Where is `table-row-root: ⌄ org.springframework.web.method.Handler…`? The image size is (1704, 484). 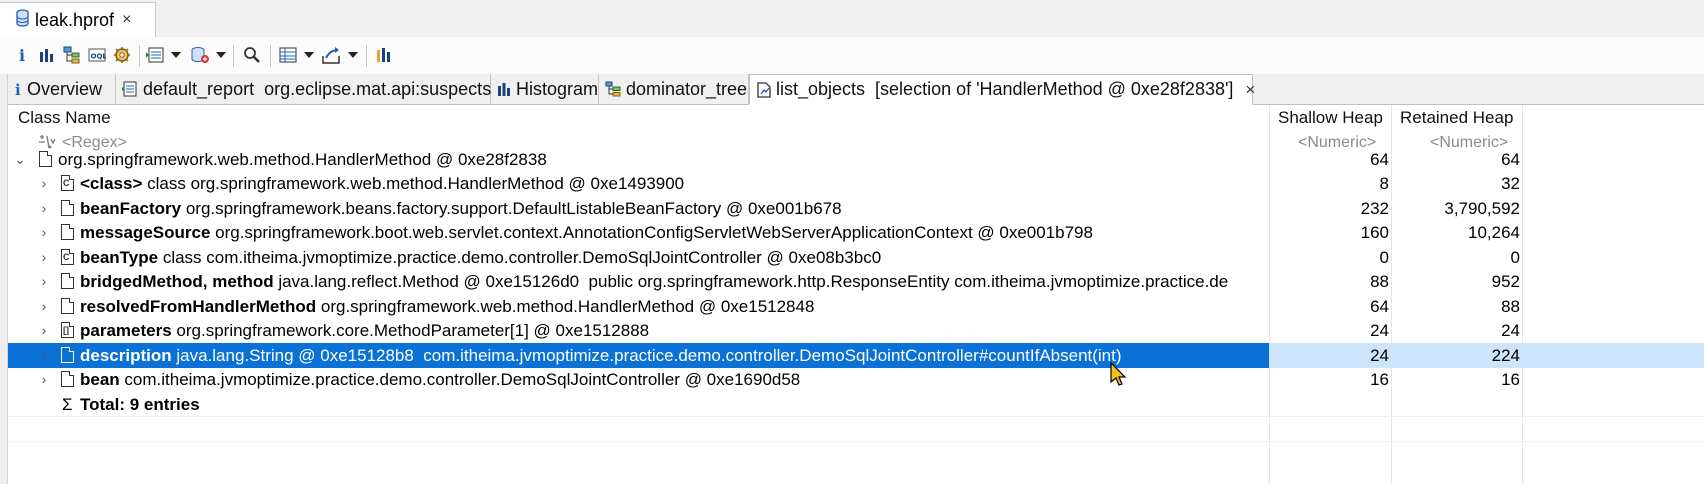
table-row-root: ⌄ org.springframework.web.method.Handler… is located at coordinates (856, 159).